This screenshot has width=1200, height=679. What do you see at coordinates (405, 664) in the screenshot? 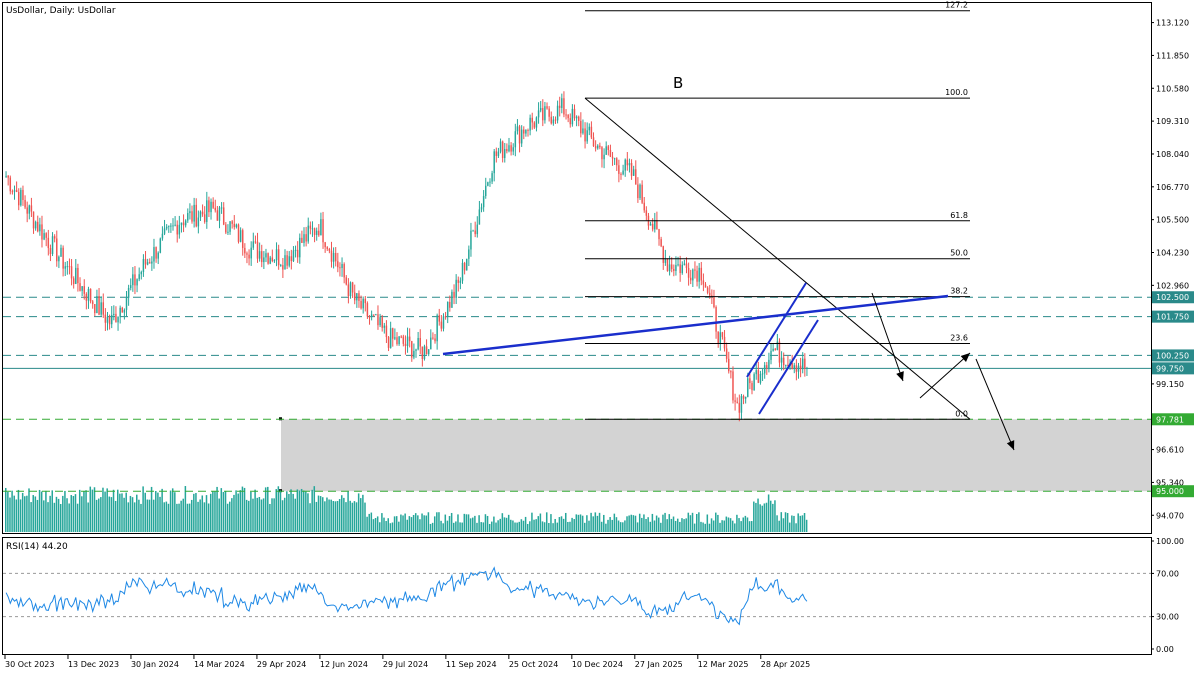
I see `time-tick-label: 29 Jul 2024` at bounding box center [405, 664].